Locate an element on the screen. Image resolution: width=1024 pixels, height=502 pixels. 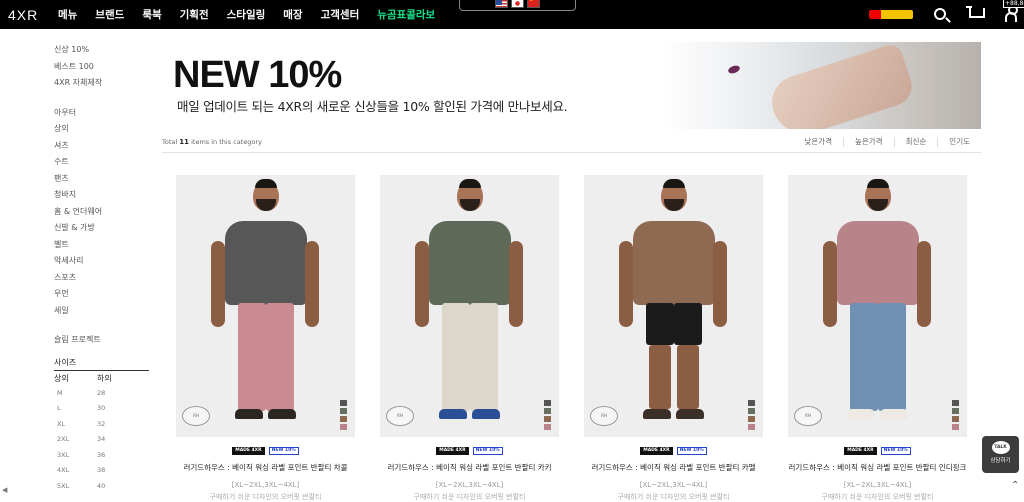
chat-consult-button: TALK 상담하기 is located at coordinates (1000, 454).